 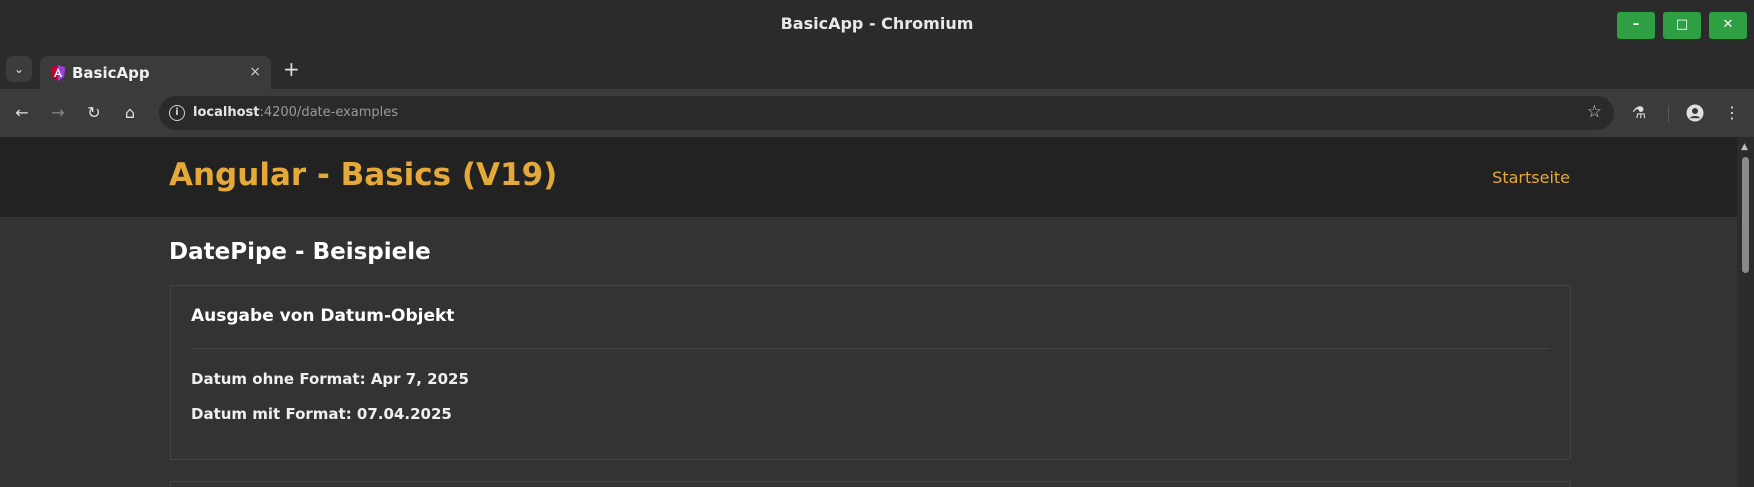 What do you see at coordinates (1639, 113) in the screenshot?
I see `labs-flask-icon: ⚗` at bounding box center [1639, 113].